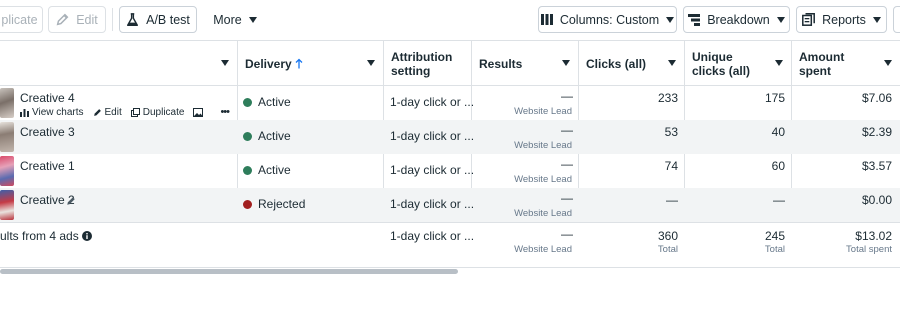 This screenshot has width=900, height=325. I want to click on more-dropdown: More, so click(235, 19).